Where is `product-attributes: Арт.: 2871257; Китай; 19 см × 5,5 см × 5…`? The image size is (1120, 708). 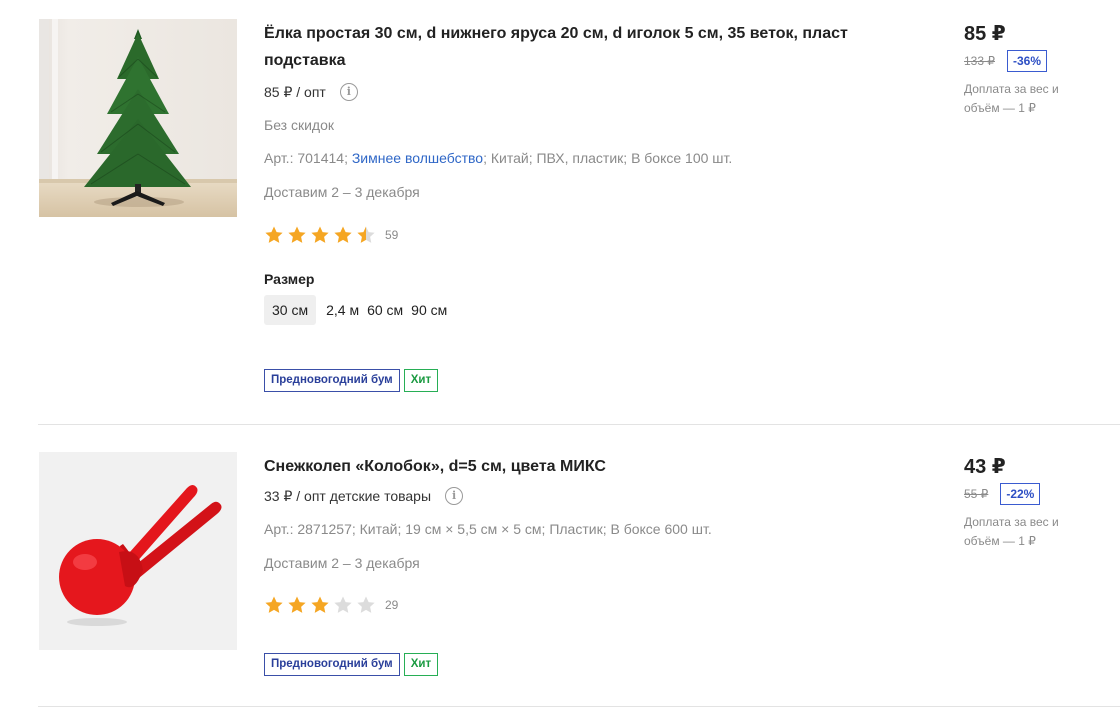 product-attributes: Арт.: 2871257; Китай; 19 см × 5,5 см × 5… is located at coordinates (488, 529).